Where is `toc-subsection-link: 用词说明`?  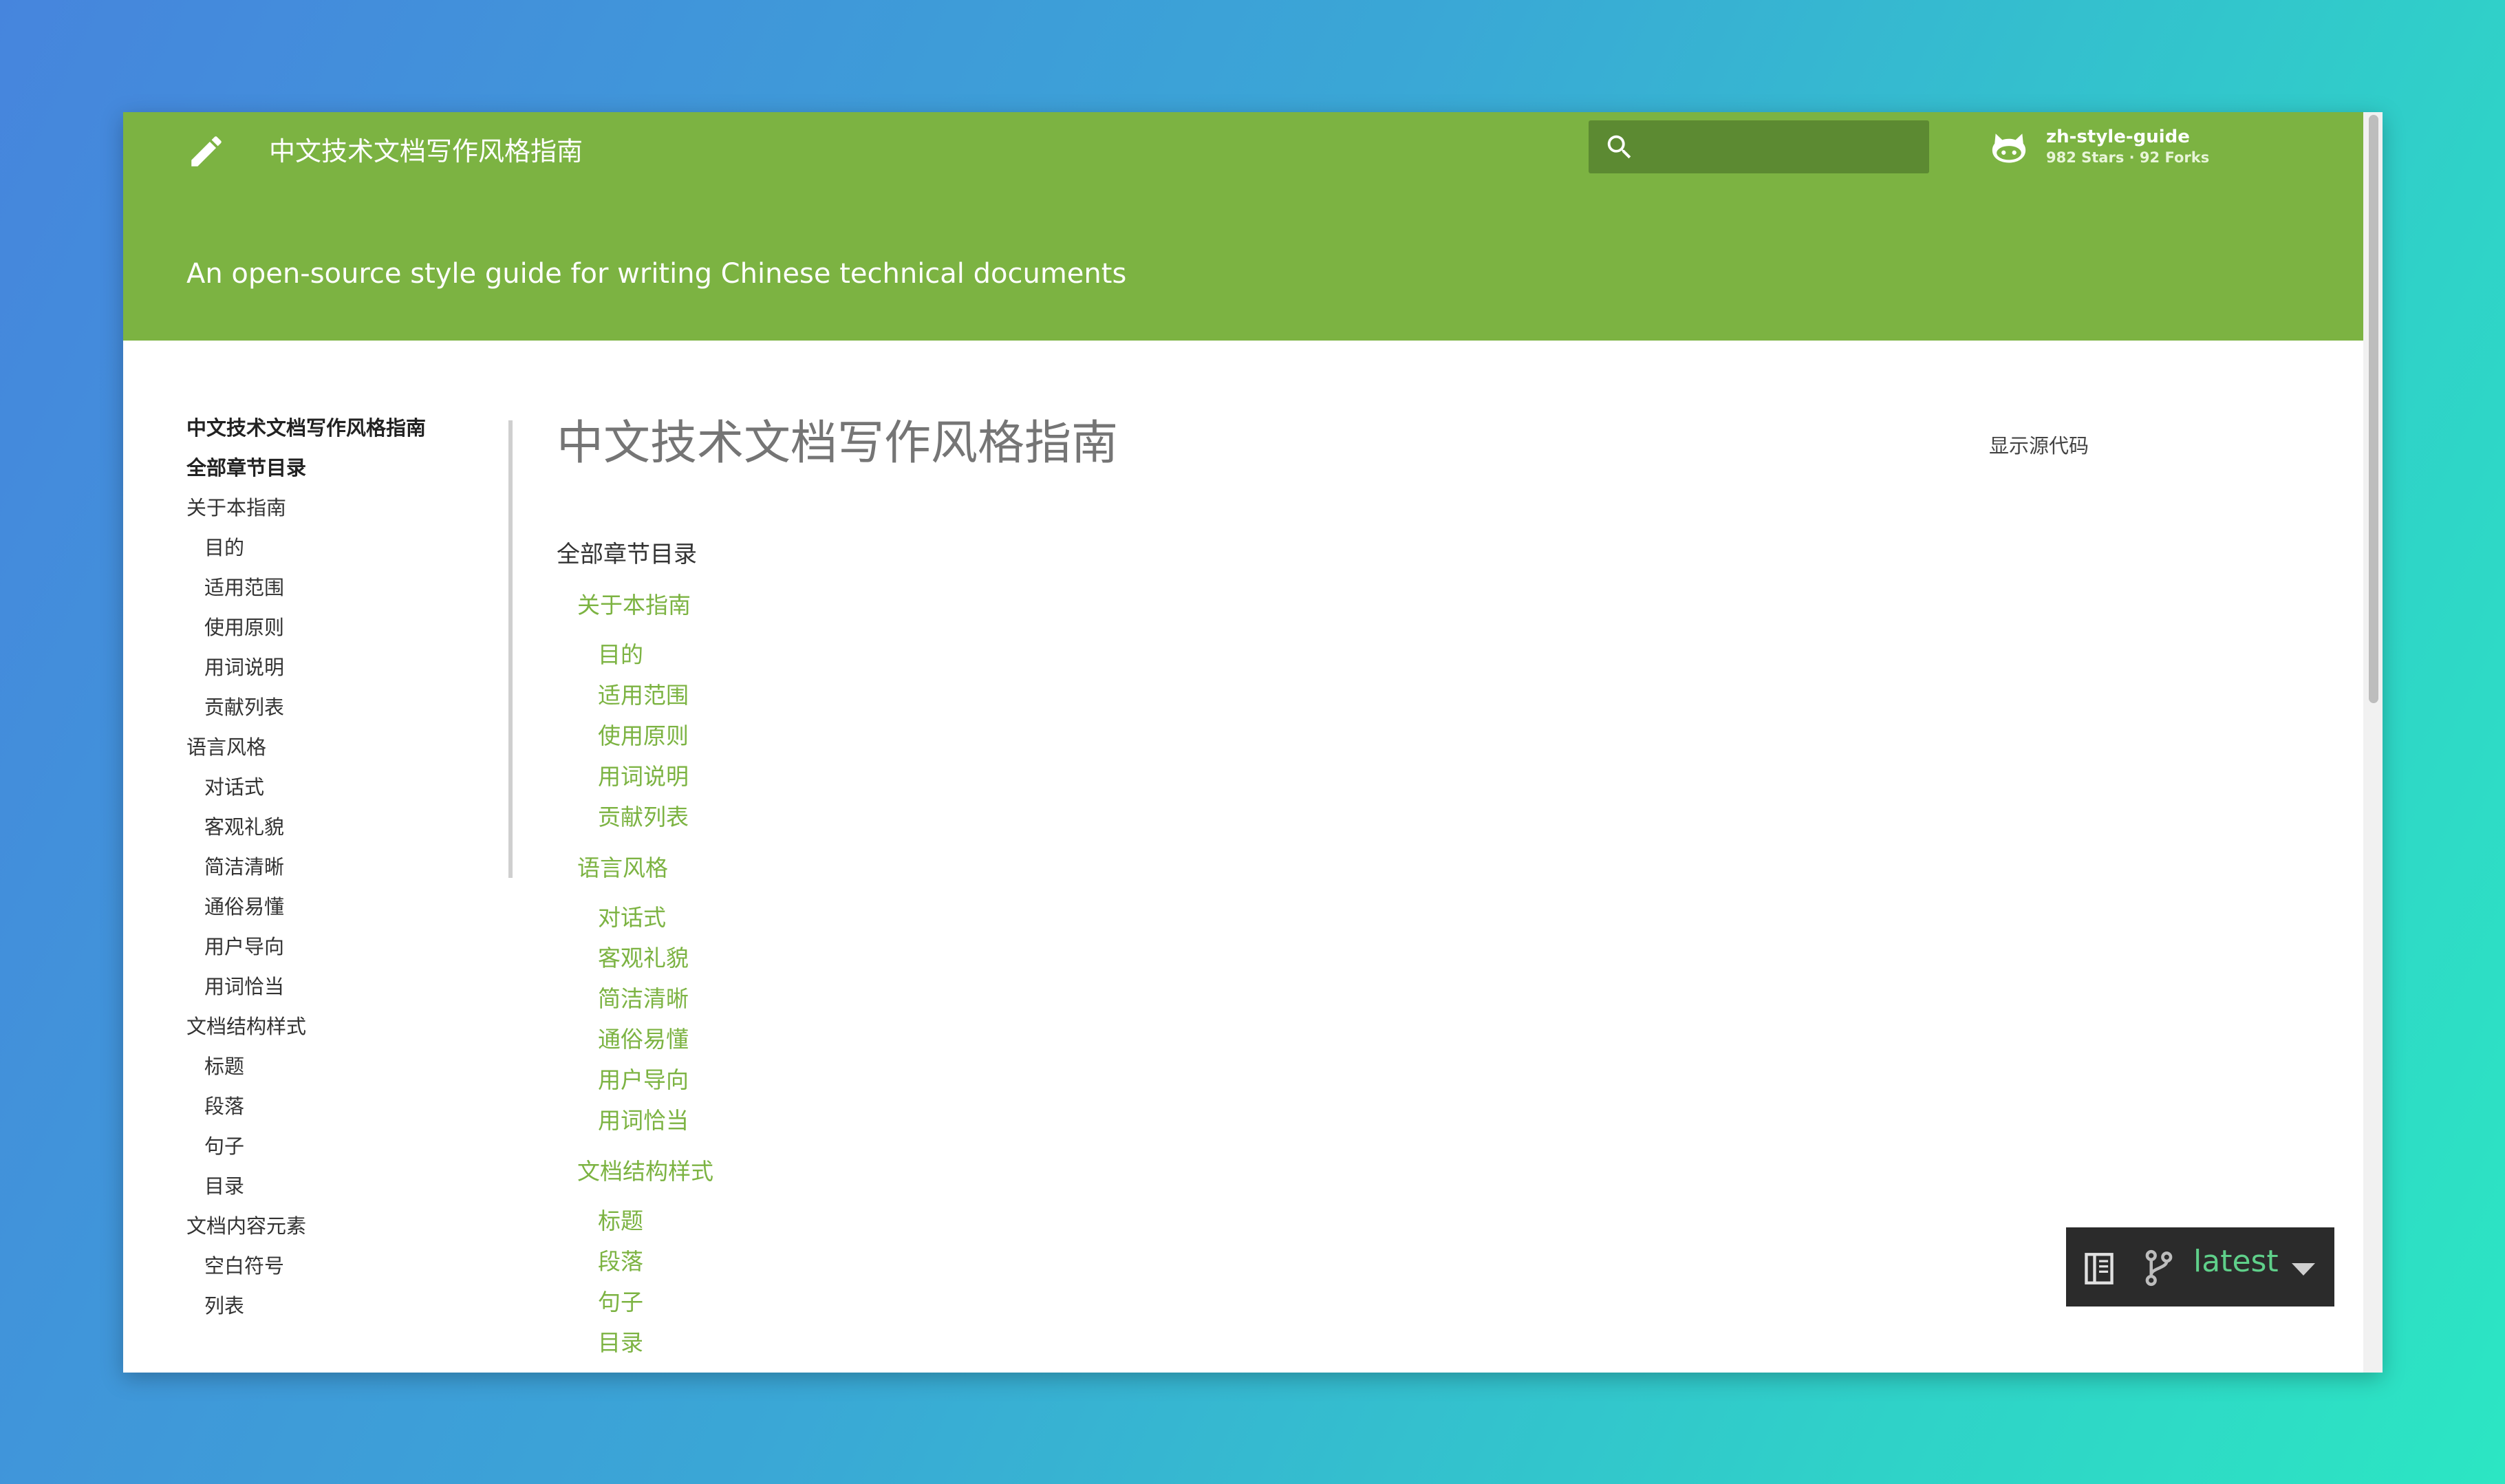
toc-subsection-link: 用词说明 is located at coordinates (643, 774).